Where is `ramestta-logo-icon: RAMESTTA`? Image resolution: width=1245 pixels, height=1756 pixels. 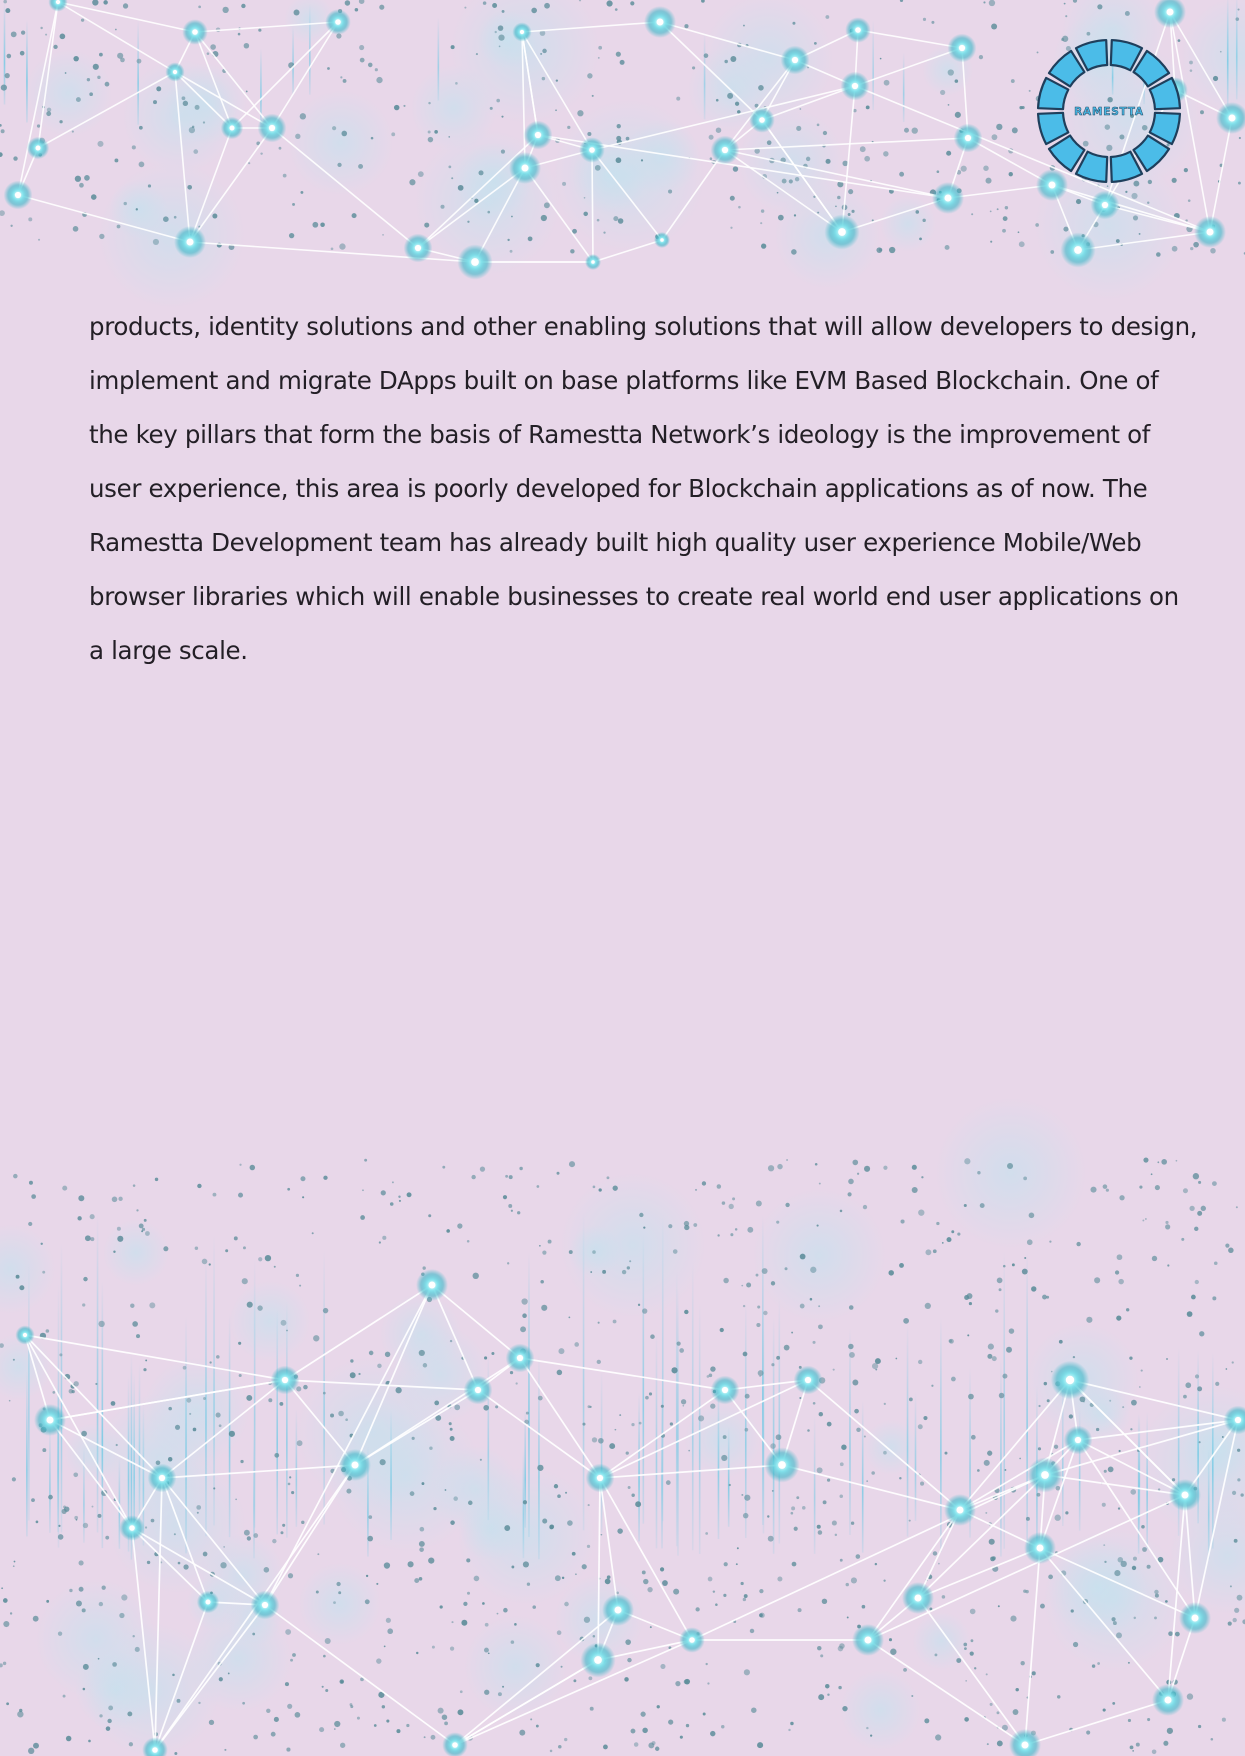
ramestta-logo-icon: RAMESTTA is located at coordinates (1109, 111).